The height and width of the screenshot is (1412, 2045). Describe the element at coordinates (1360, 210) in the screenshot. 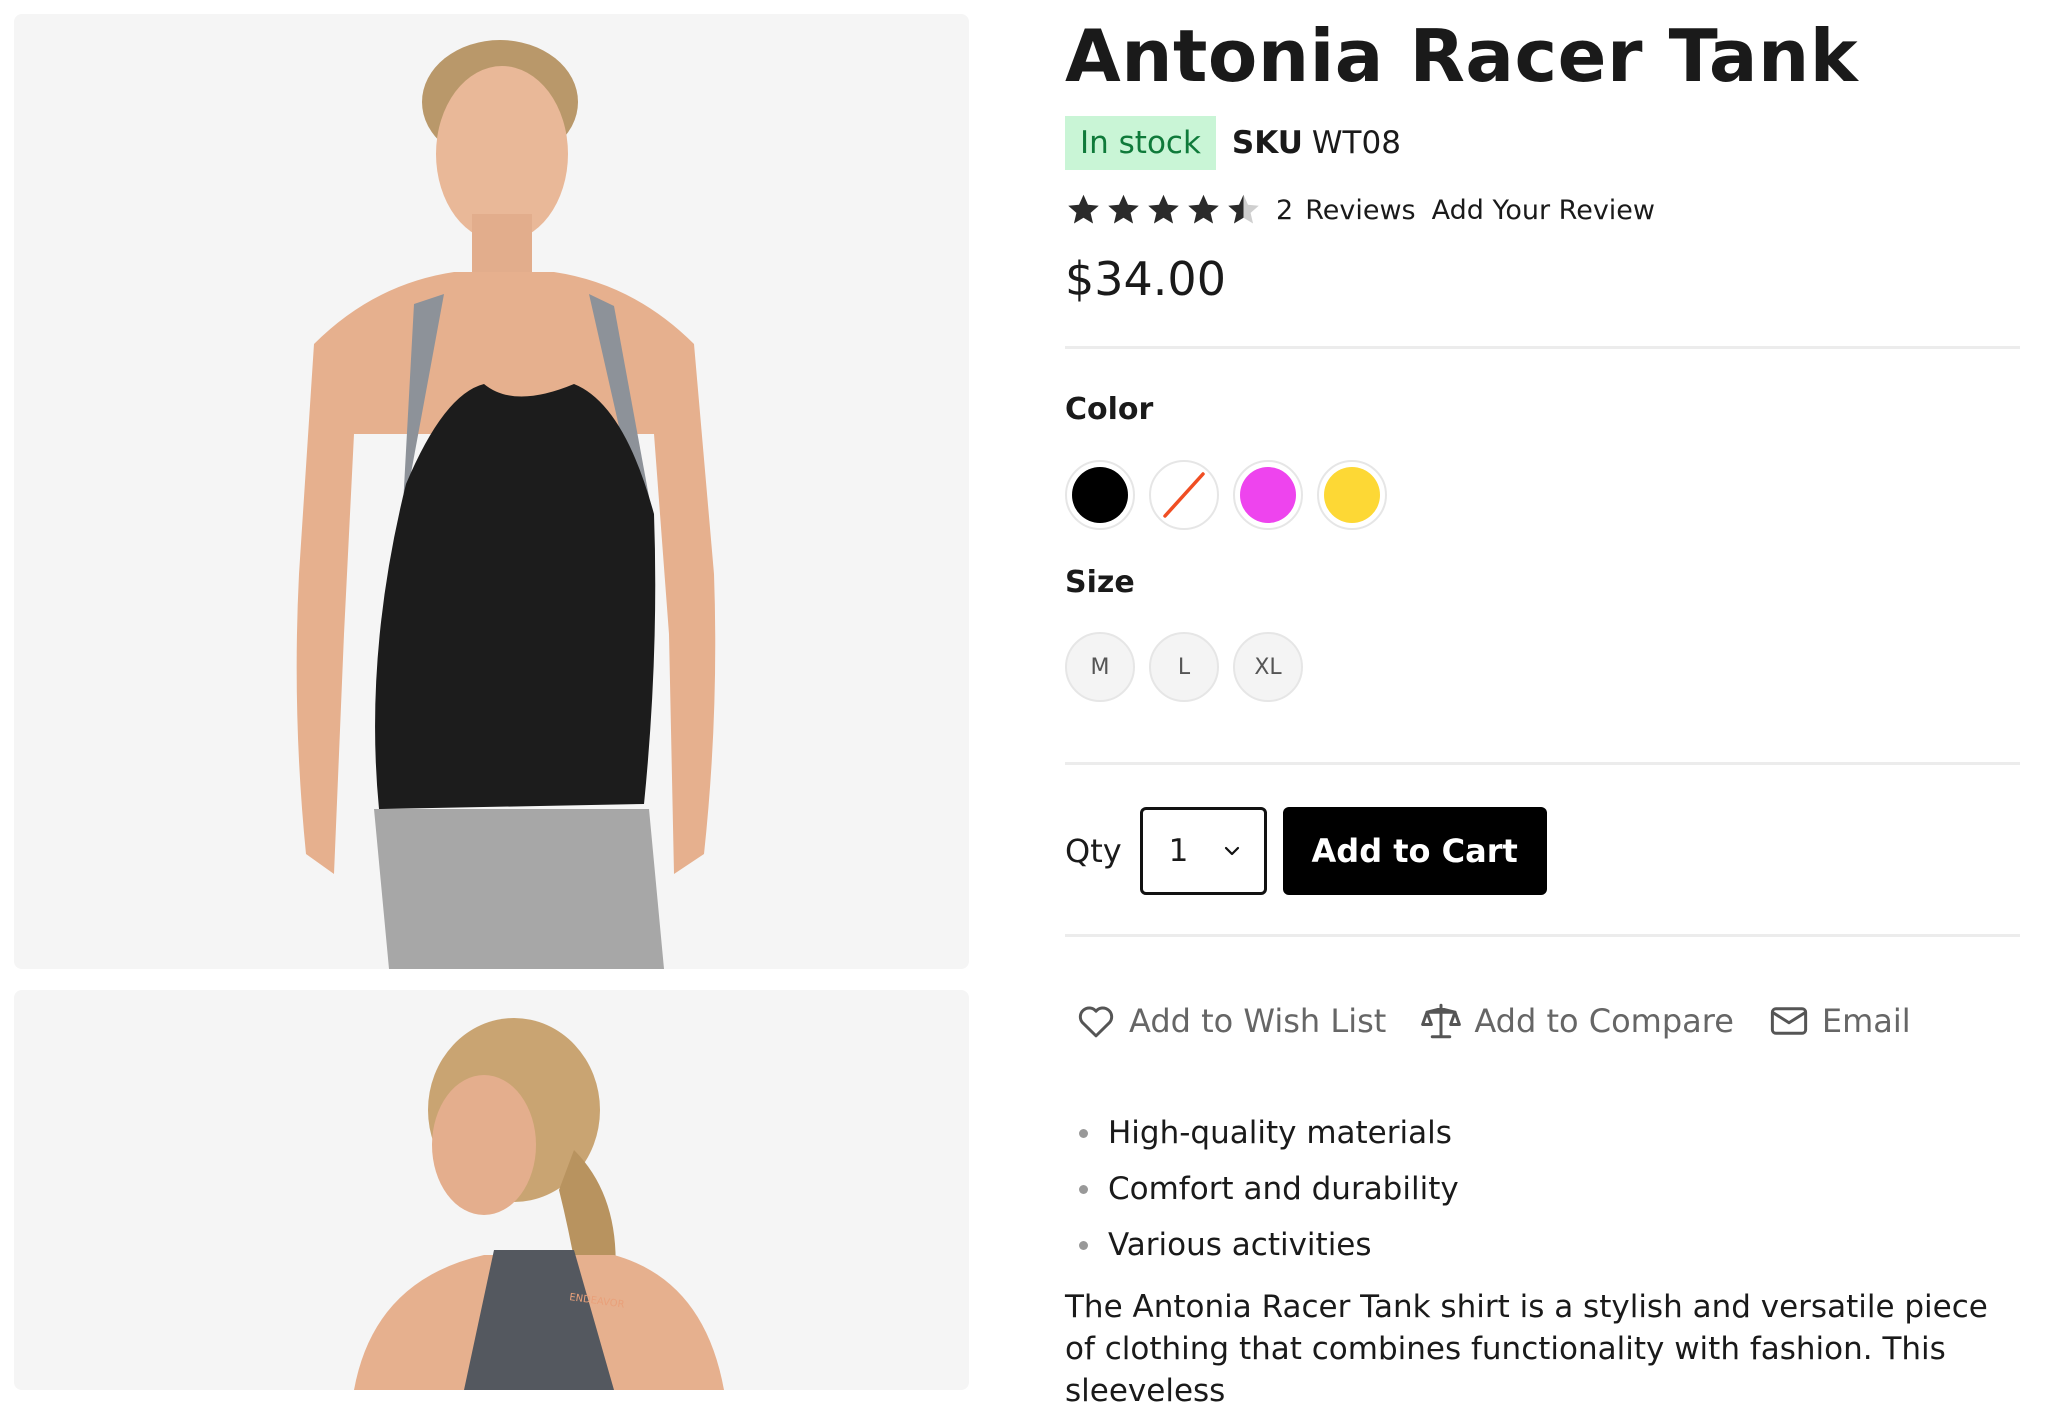

I see `reviews-link: Reviews` at that location.